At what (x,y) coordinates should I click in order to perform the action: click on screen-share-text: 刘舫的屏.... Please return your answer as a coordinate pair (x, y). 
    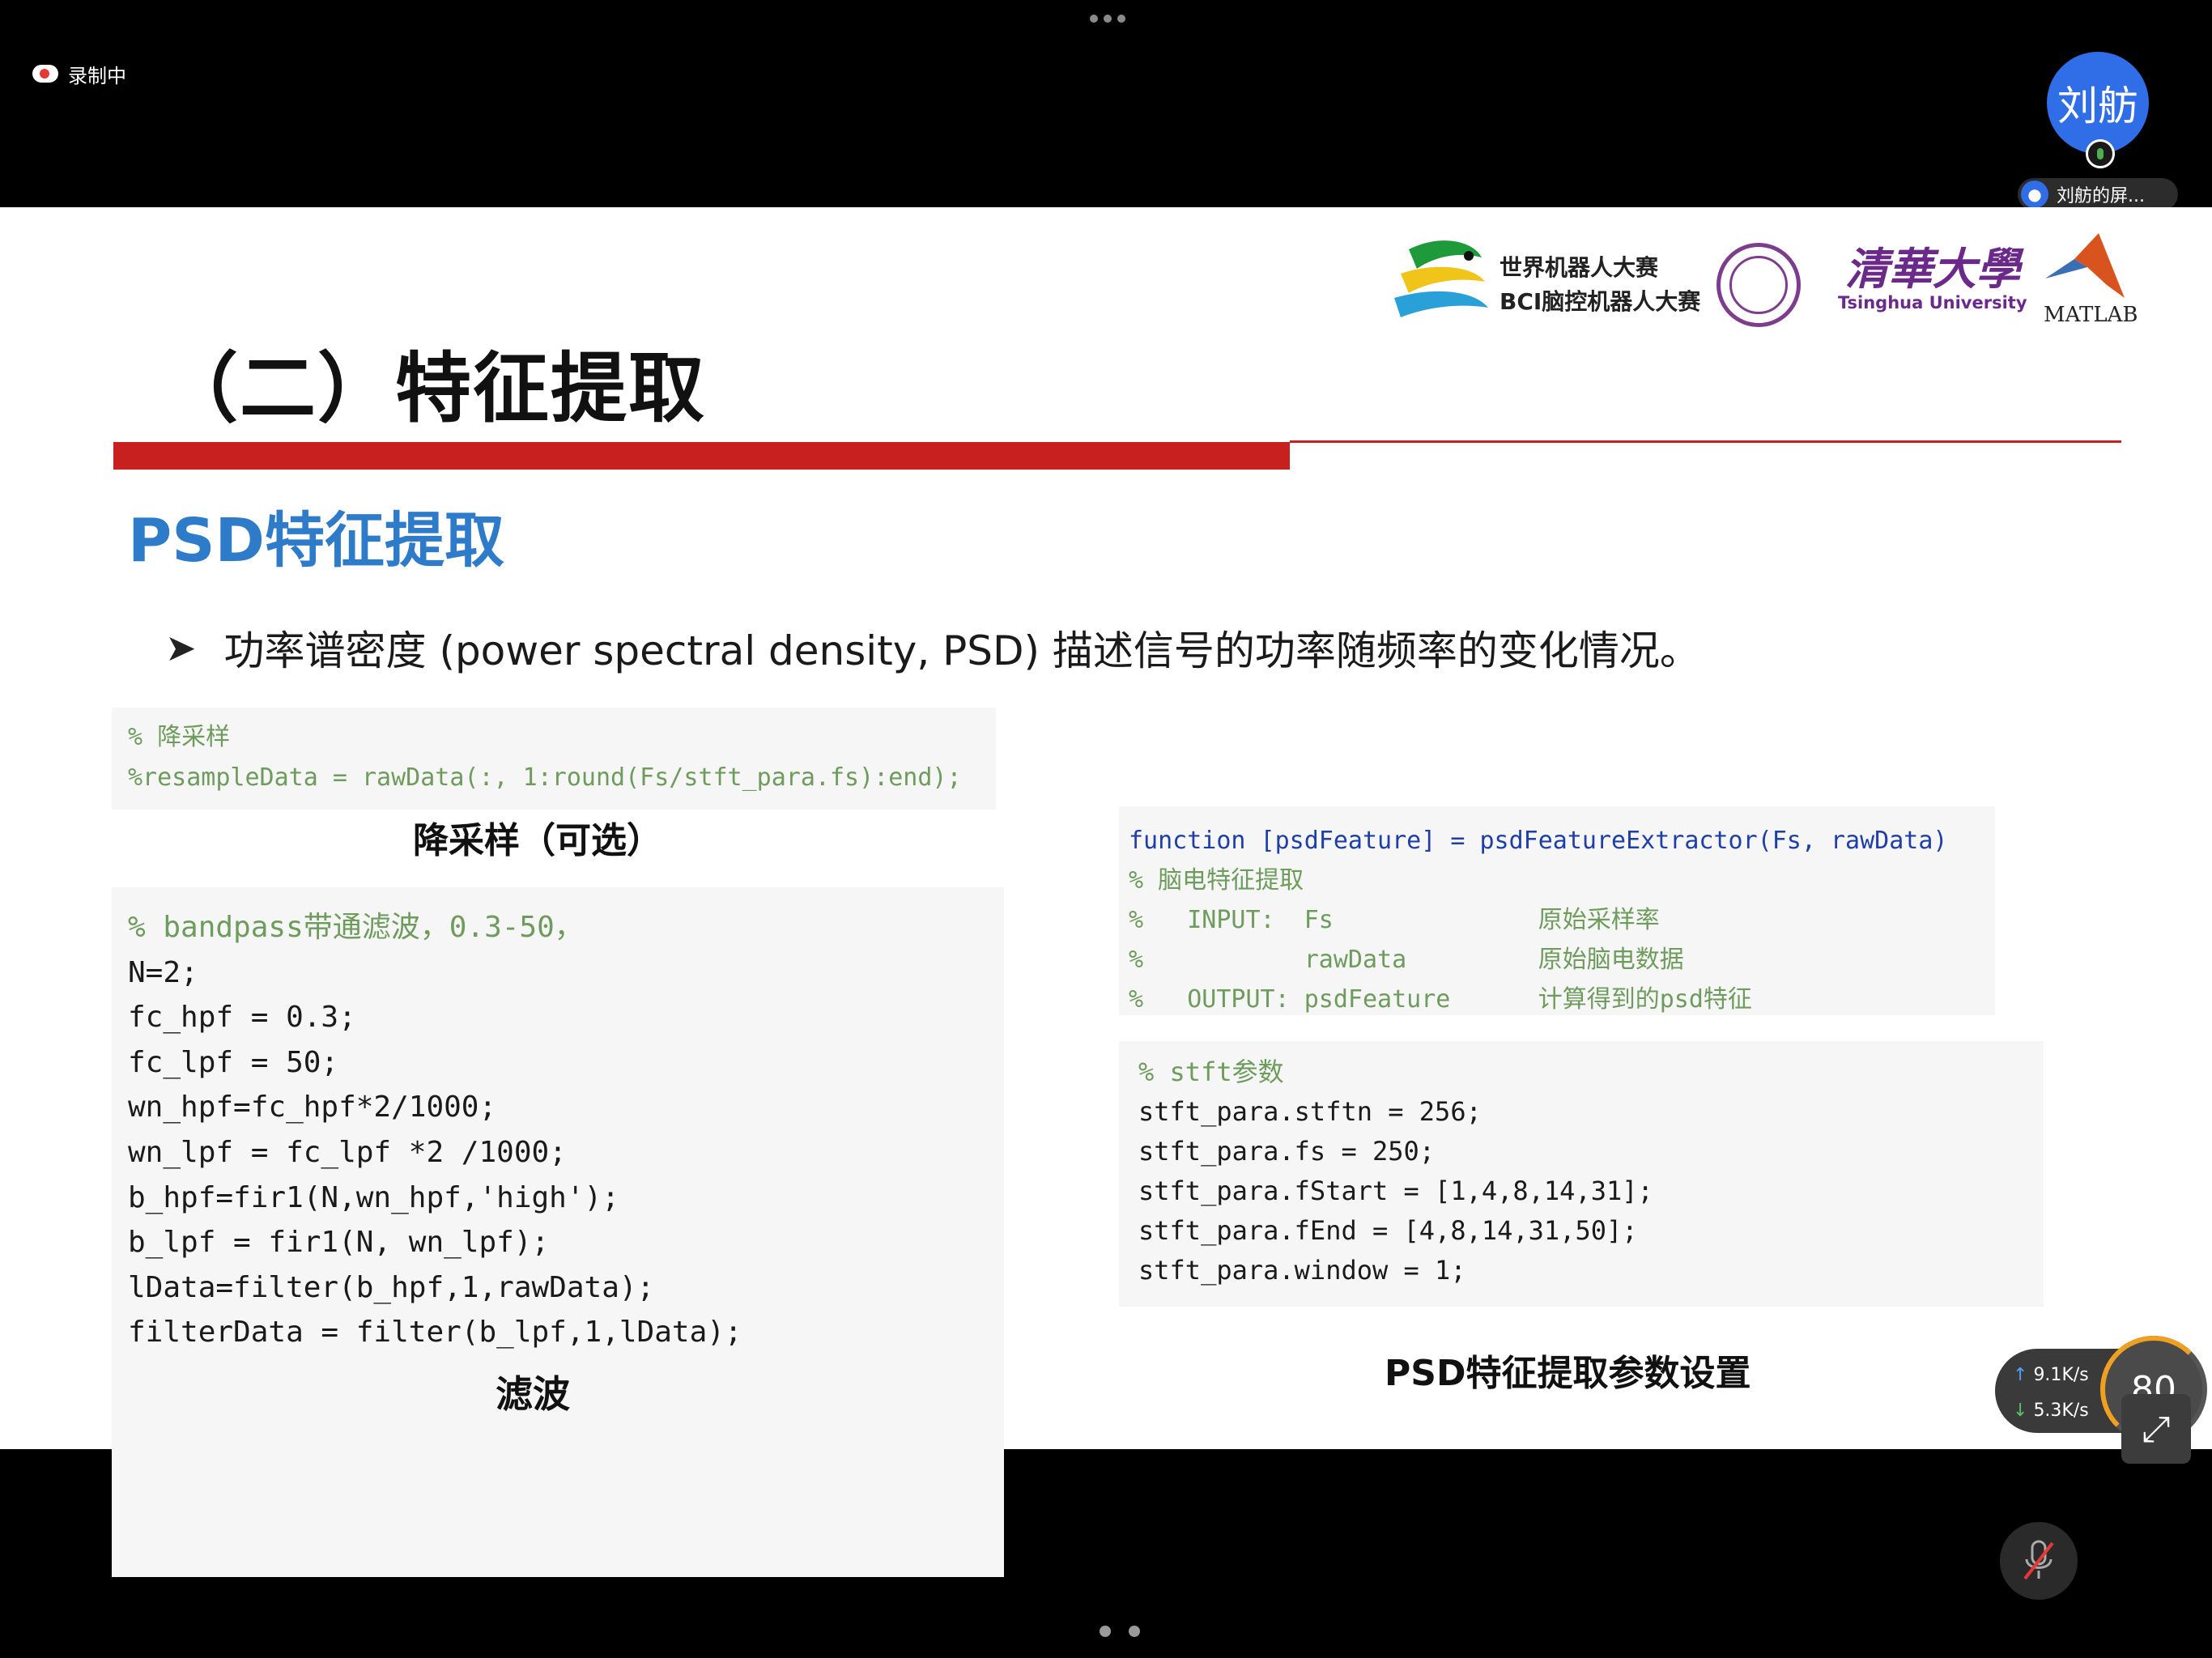
    Looking at the image, I should click on (2101, 196).